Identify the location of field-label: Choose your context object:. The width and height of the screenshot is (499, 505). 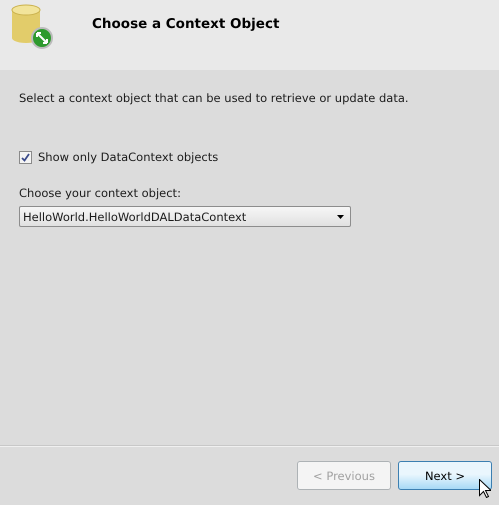
(100, 193).